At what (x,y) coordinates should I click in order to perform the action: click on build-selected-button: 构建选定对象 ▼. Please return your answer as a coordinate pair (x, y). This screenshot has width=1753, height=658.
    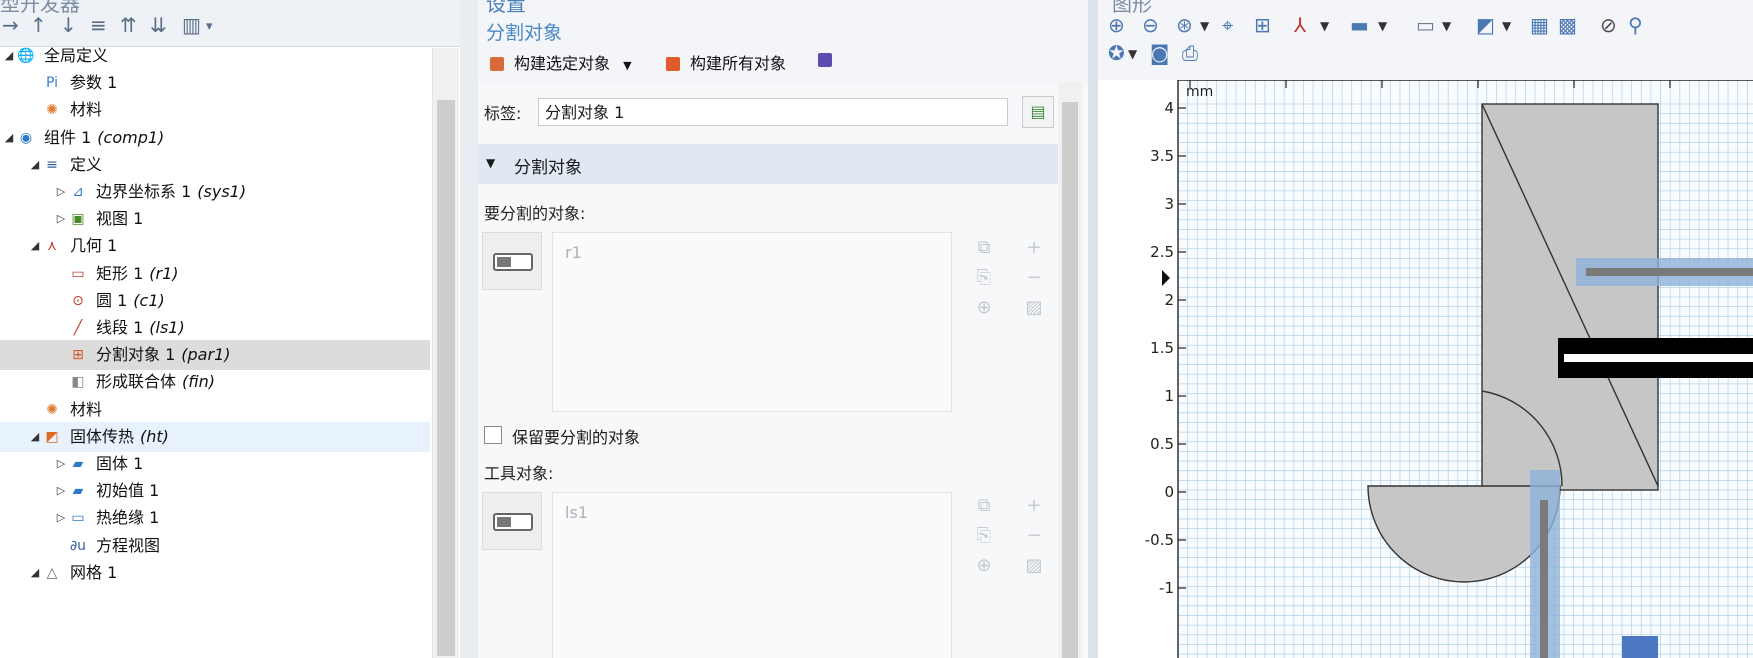
    Looking at the image, I should click on (561, 62).